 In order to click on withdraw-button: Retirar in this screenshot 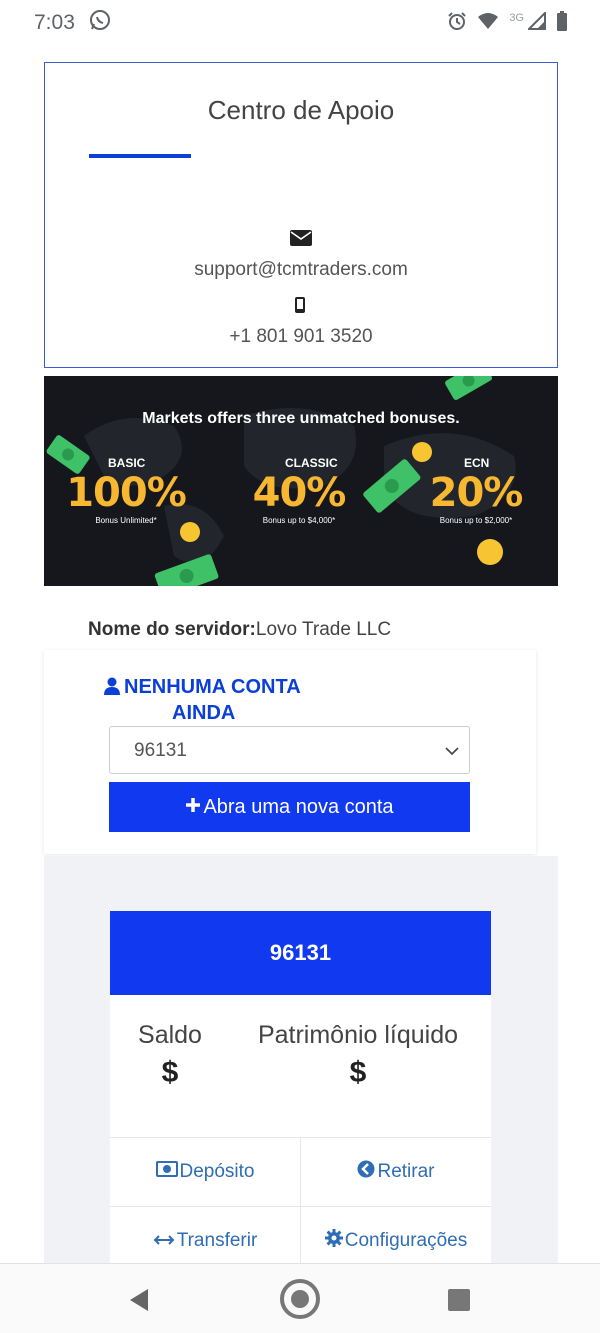, I will do `click(395, 1172)`.